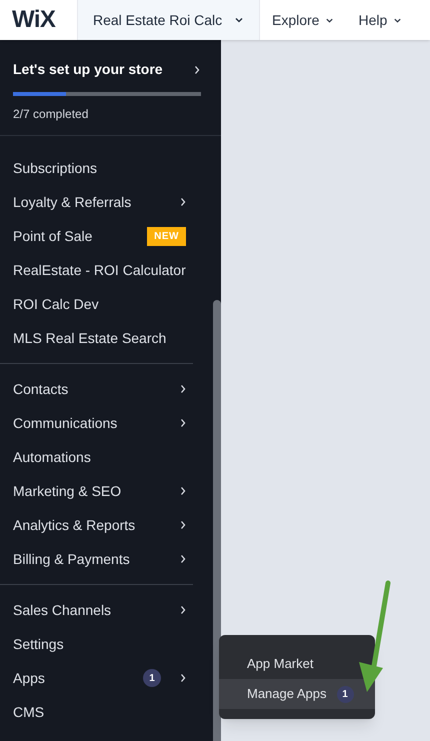  What do you see at coordinates (166, 236) in the screenshot?
I see `new-tag: NEW` at bounding box center [166, 236].